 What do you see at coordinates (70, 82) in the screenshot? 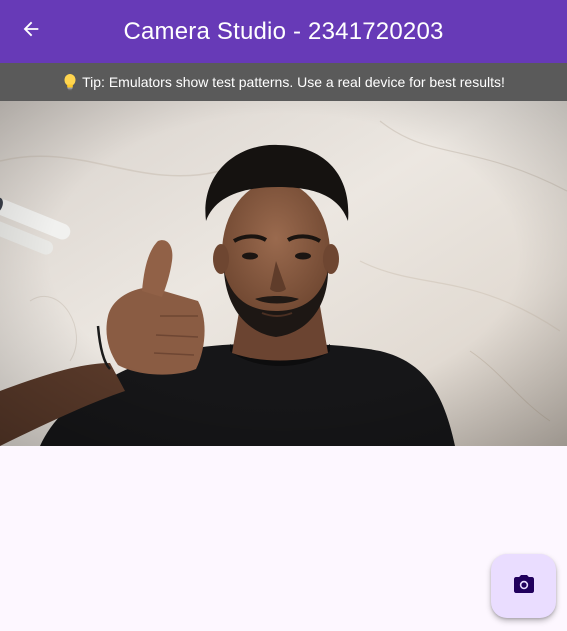
I see `lightbulb-icon` at bounding box center [70, 82].